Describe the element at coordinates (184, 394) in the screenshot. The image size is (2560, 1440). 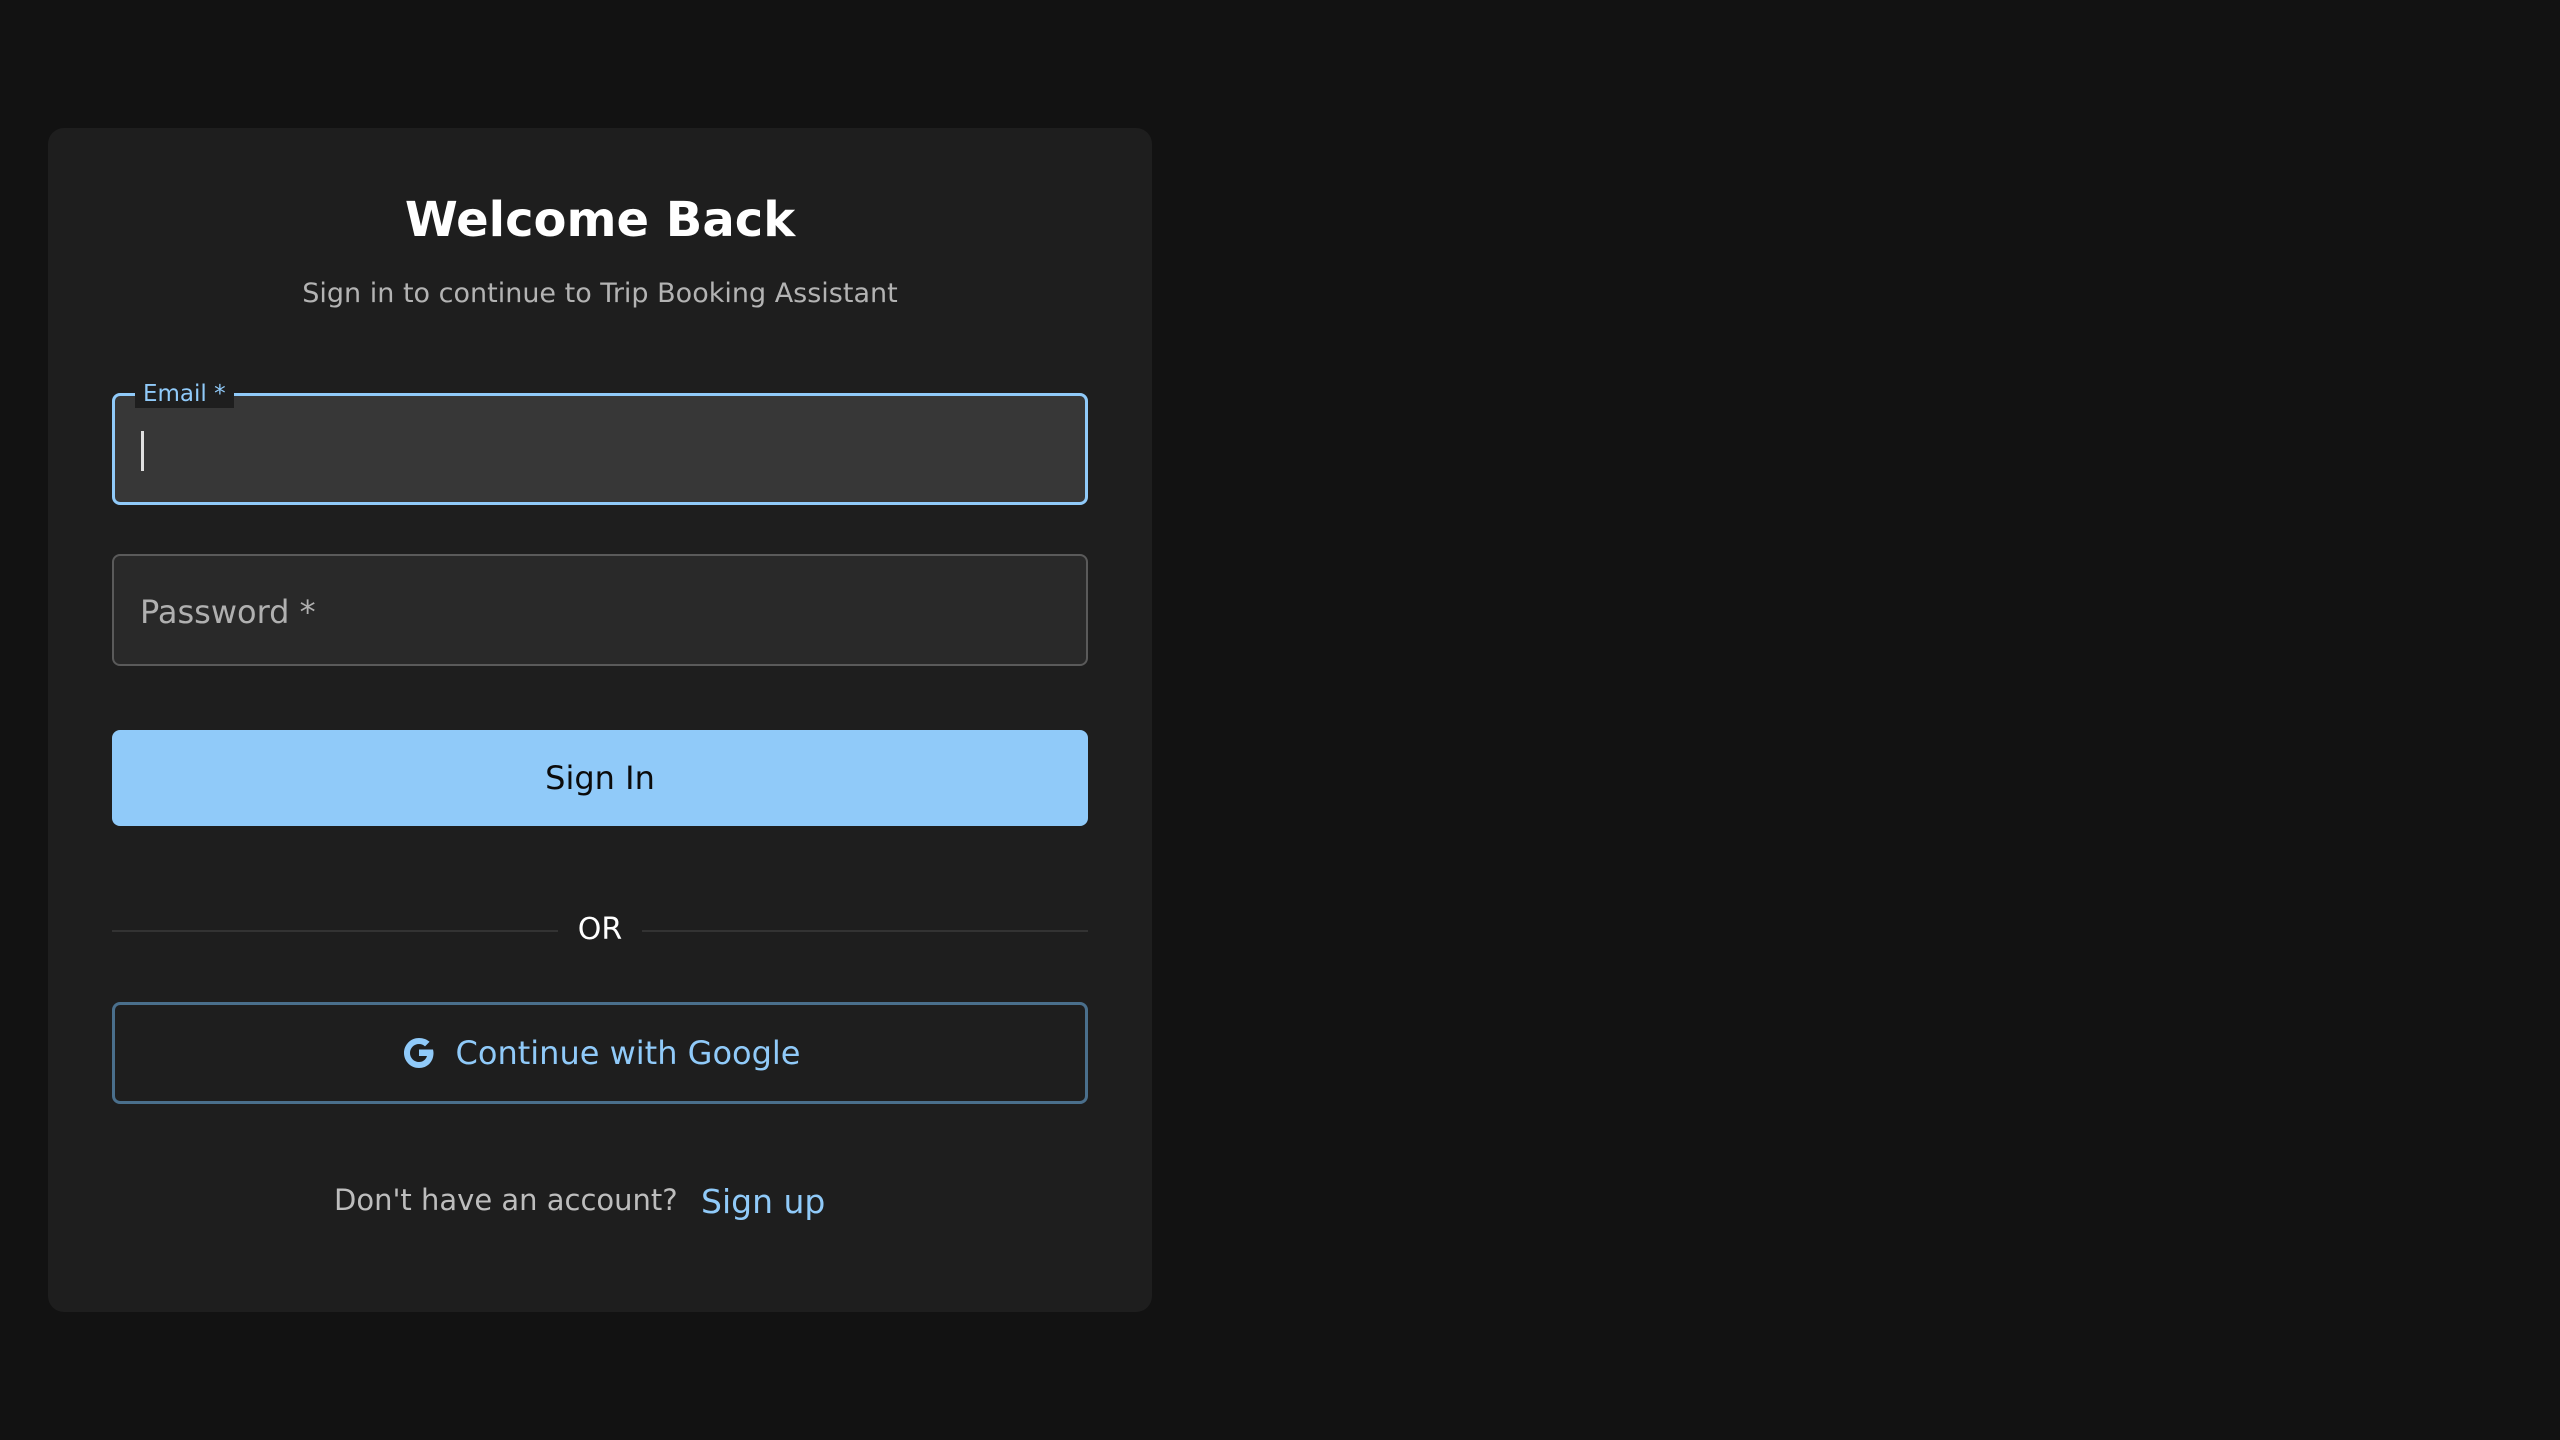
I see `email-label: Email *` at that location.